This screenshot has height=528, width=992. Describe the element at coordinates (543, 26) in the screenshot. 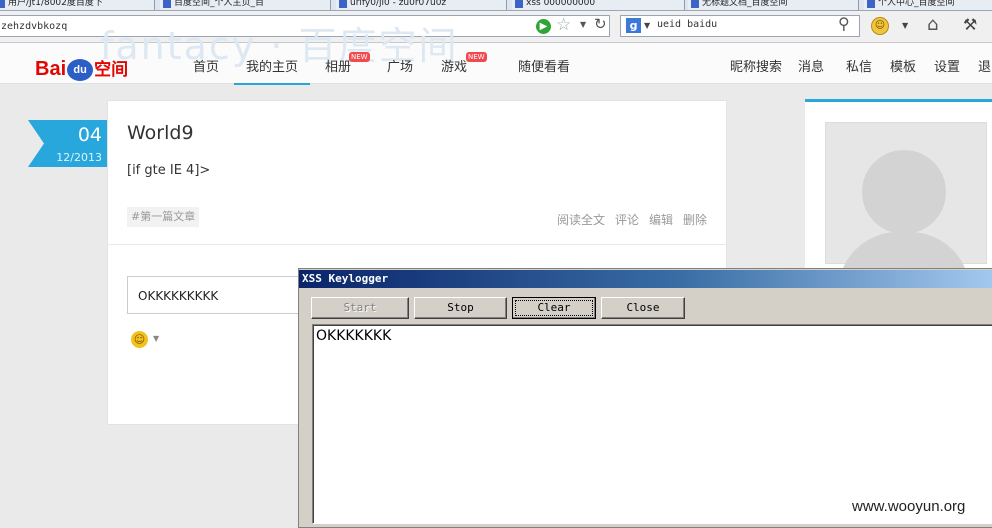

I see `go-arrow-icon: ▶` at that location.